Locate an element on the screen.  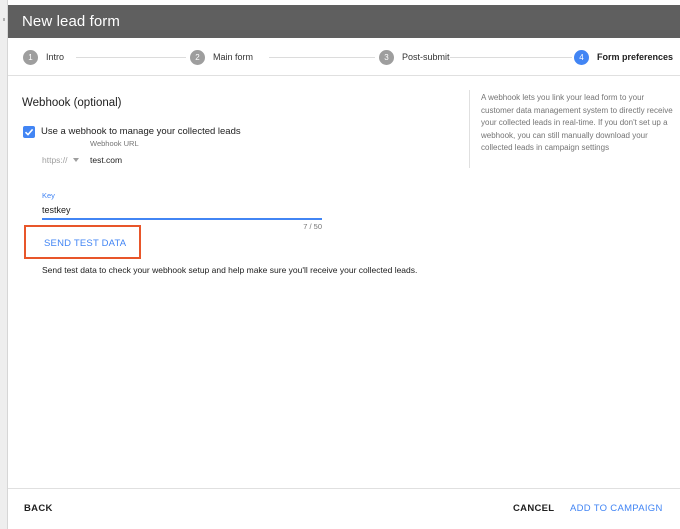
dialog-title: New lead form is located at coordinates (71, 21).